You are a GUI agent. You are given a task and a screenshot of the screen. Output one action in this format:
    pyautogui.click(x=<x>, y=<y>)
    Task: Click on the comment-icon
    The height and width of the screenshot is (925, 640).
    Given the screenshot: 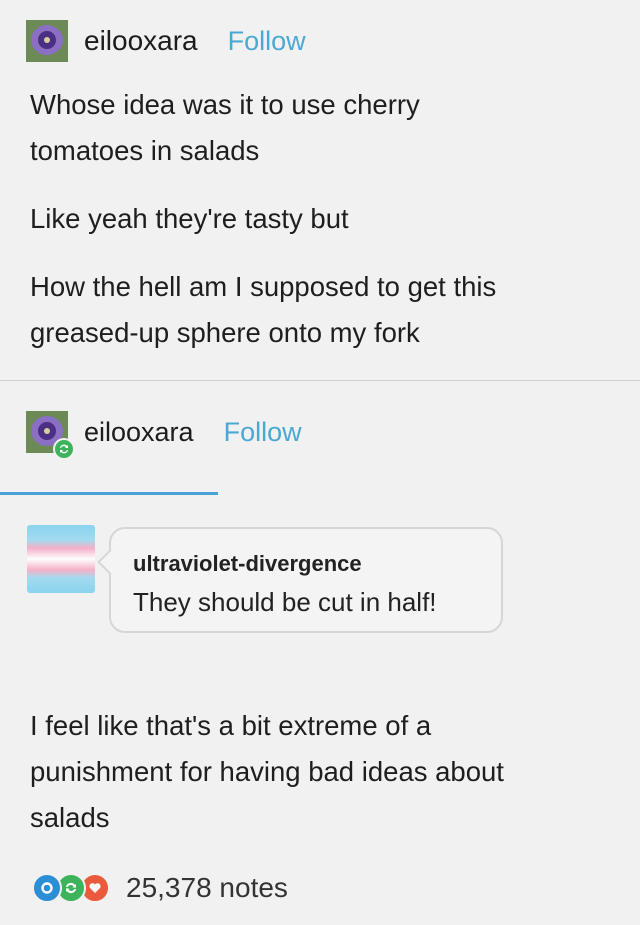 What is the action you would take?
    pyautogui.click(x=47, y=888)
    